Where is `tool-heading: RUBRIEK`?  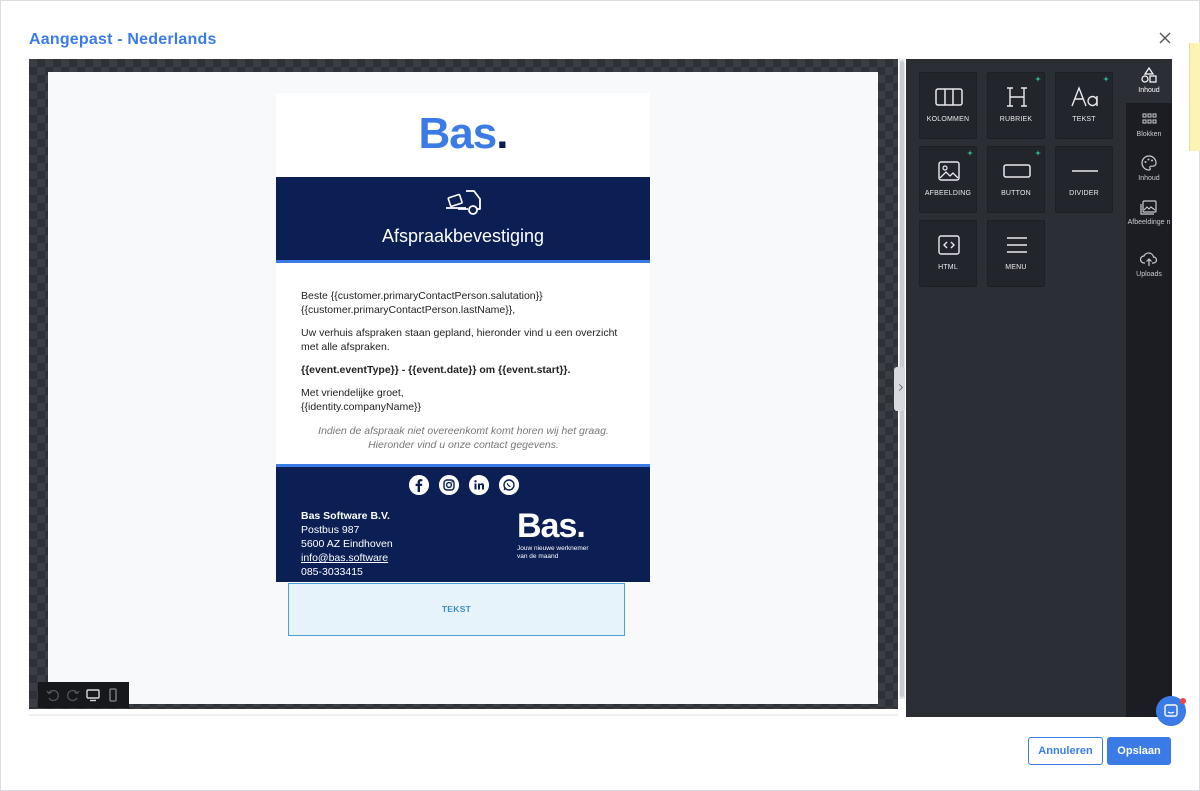 tool-heading: RUBRIEK is located at coordinates (1016, 105).